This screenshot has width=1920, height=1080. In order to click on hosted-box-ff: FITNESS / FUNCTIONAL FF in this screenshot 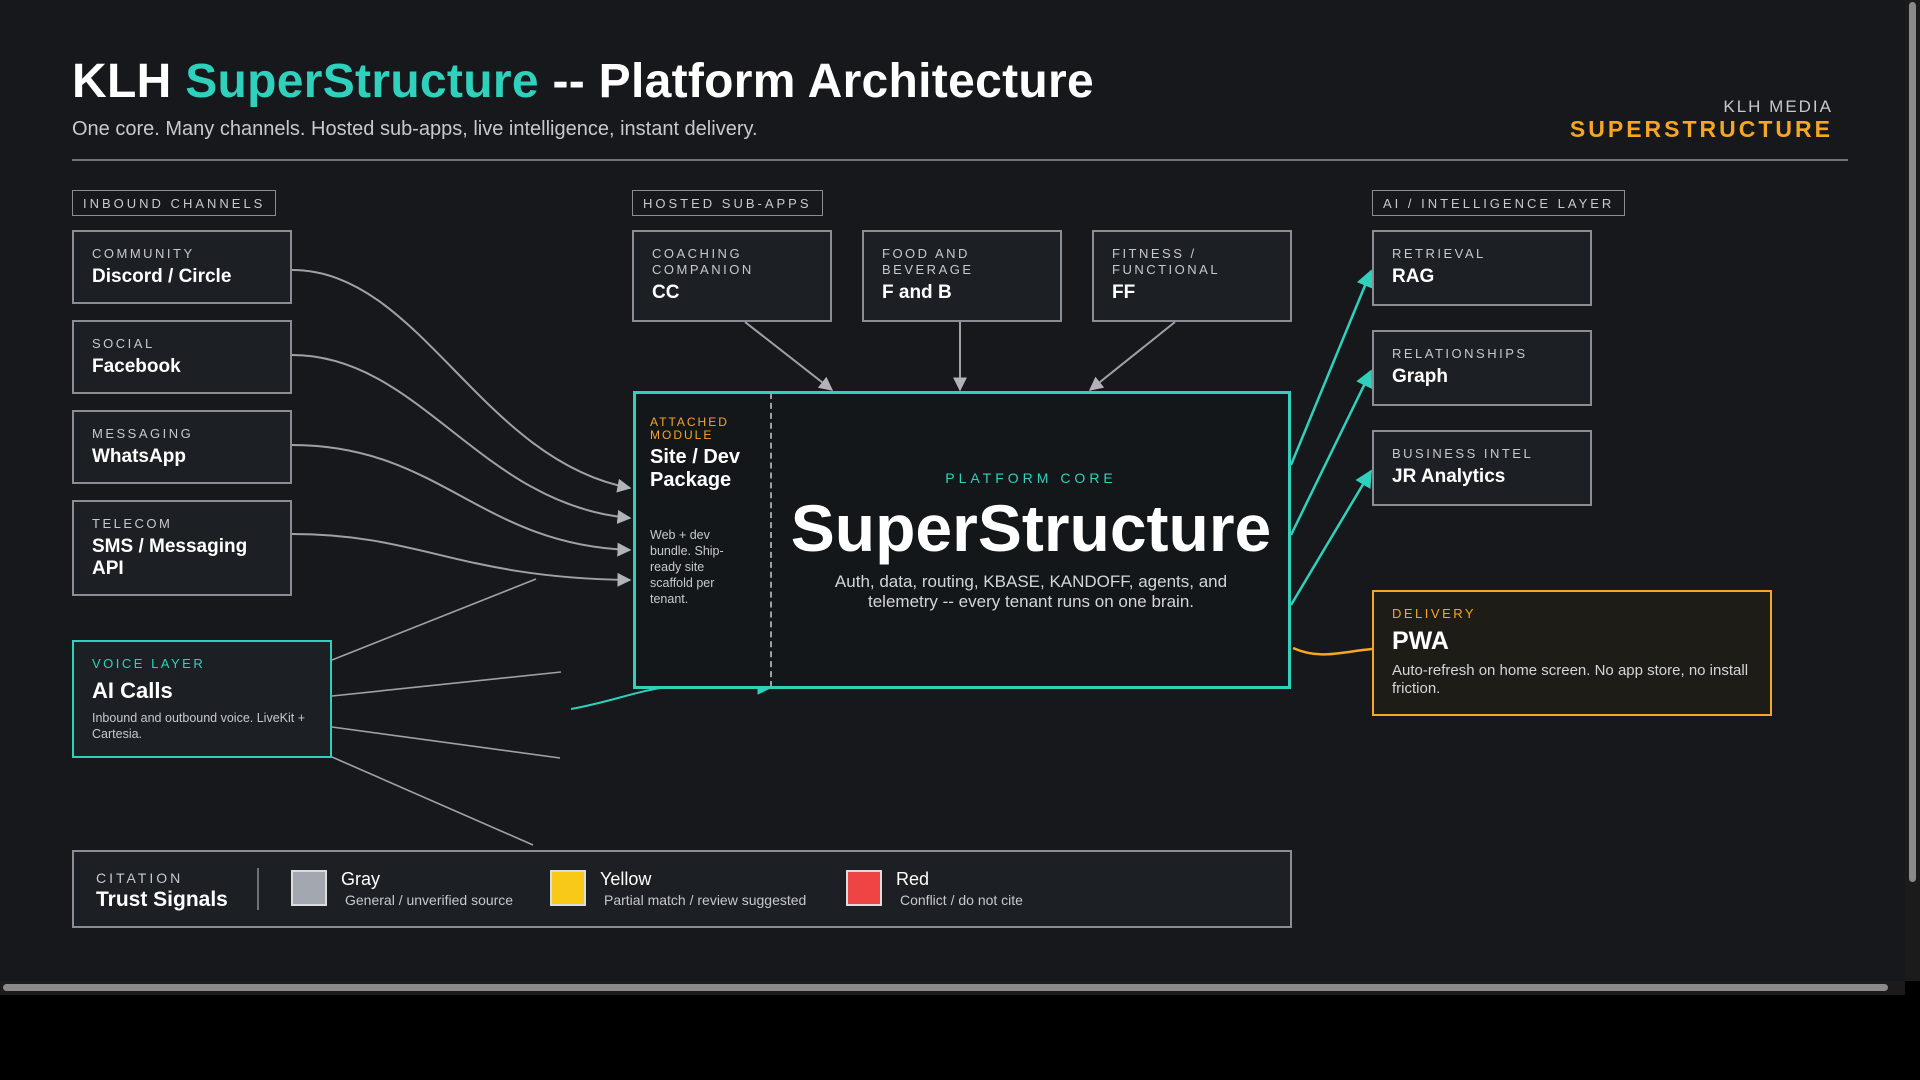, I will do `click(1192, 276)`.